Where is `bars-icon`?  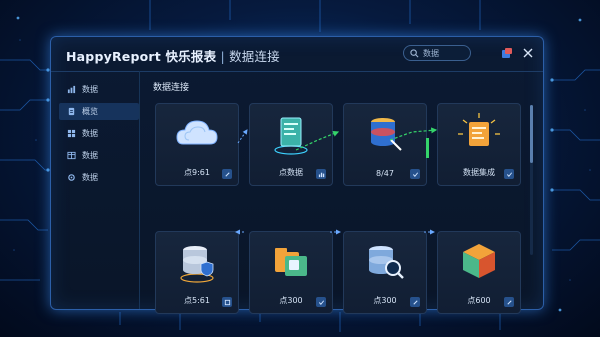 bars-icon is located at coordinates (321, 174).